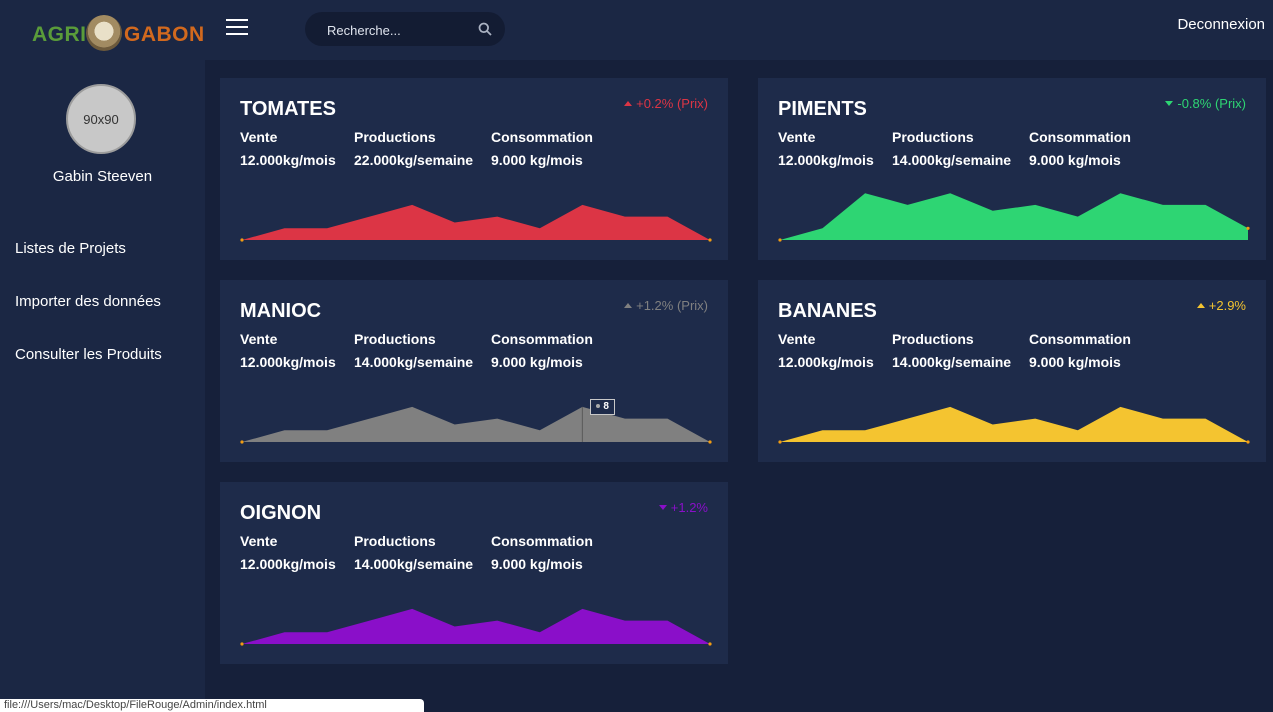  Describe the element at coordinates (104, 33) in the screenshot. I see `brand-emblem-icon` at that location.